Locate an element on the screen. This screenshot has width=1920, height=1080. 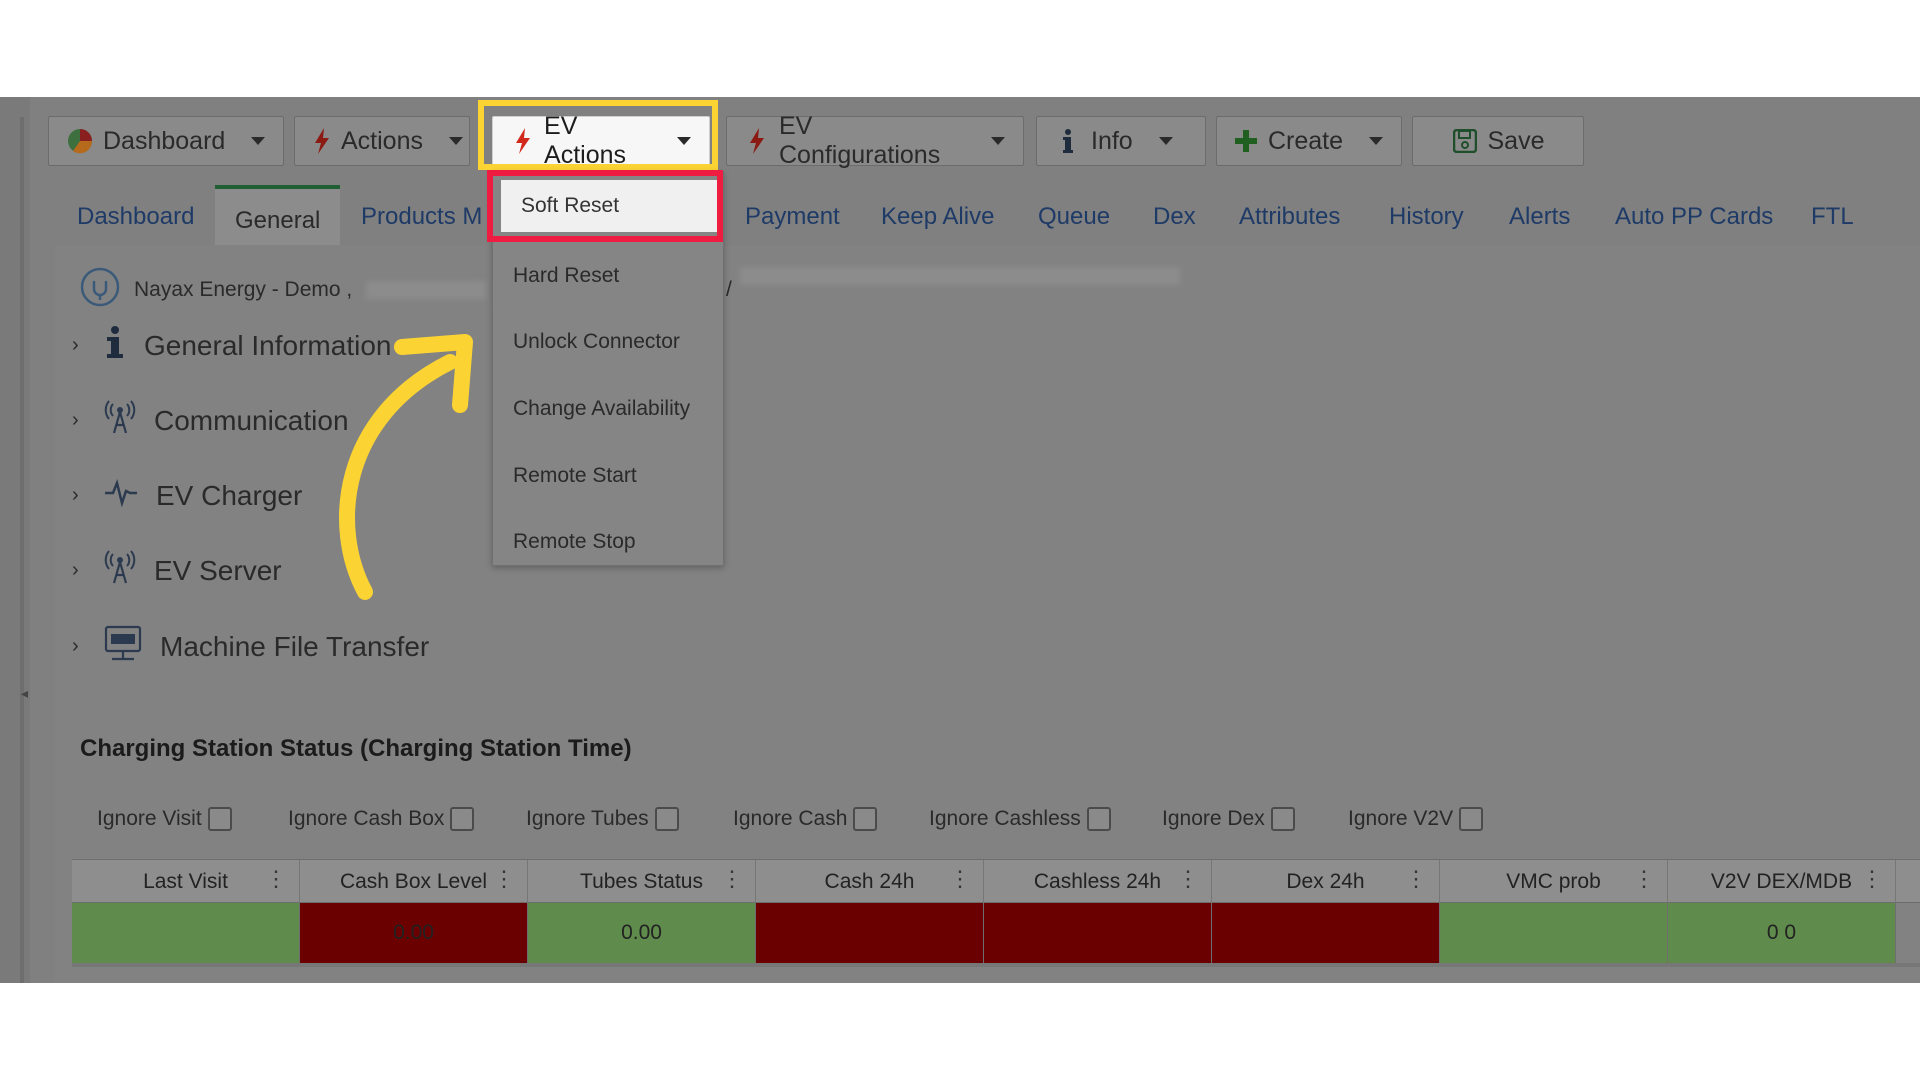
section-label: EV Charger is located at coordinates (229, 495).